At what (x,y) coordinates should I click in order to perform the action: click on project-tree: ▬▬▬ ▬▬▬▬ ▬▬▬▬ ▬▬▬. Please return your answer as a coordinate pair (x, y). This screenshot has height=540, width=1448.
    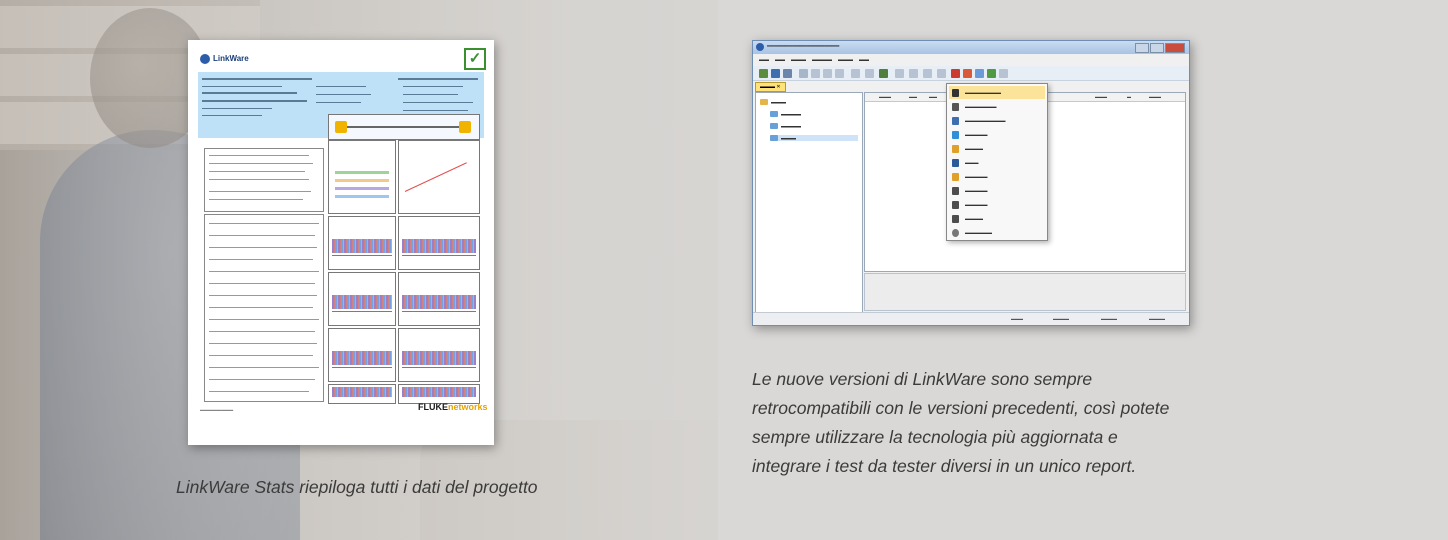
    Looking at the image, I should click on (809, 207).